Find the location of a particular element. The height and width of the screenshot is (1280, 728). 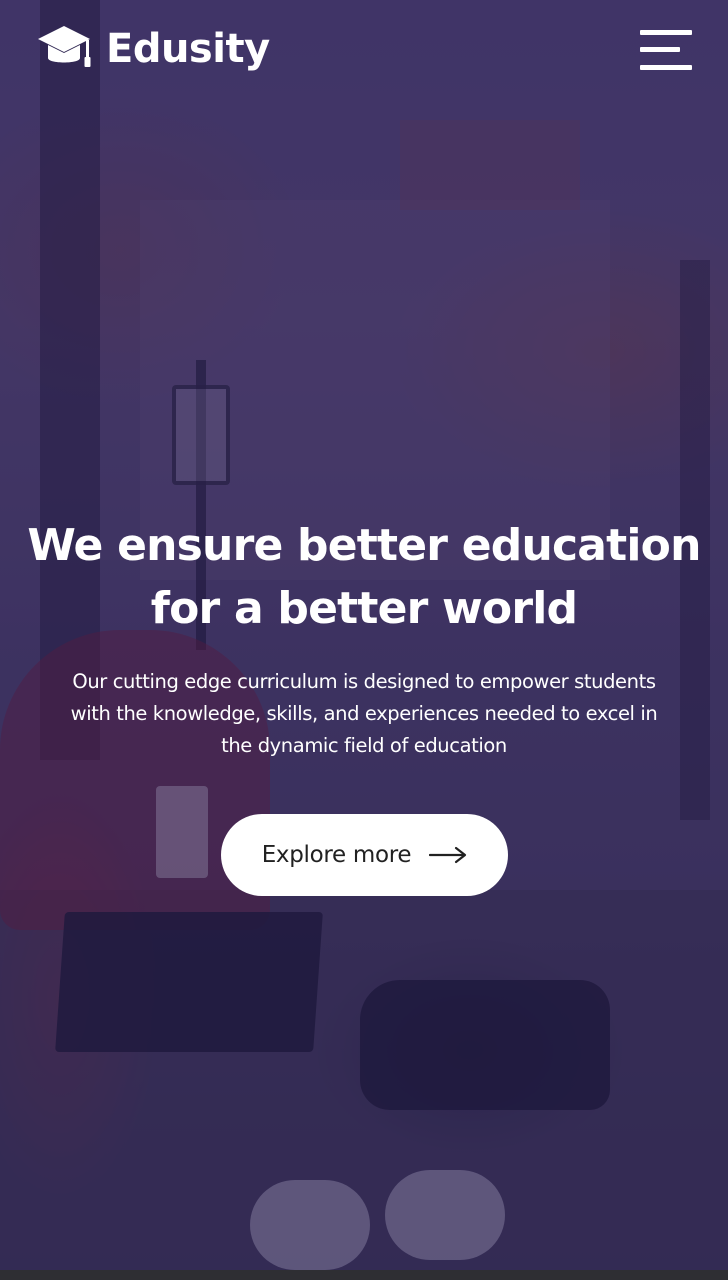

hero-headline-line: We ensure better education is located at coordinates (364, 545).